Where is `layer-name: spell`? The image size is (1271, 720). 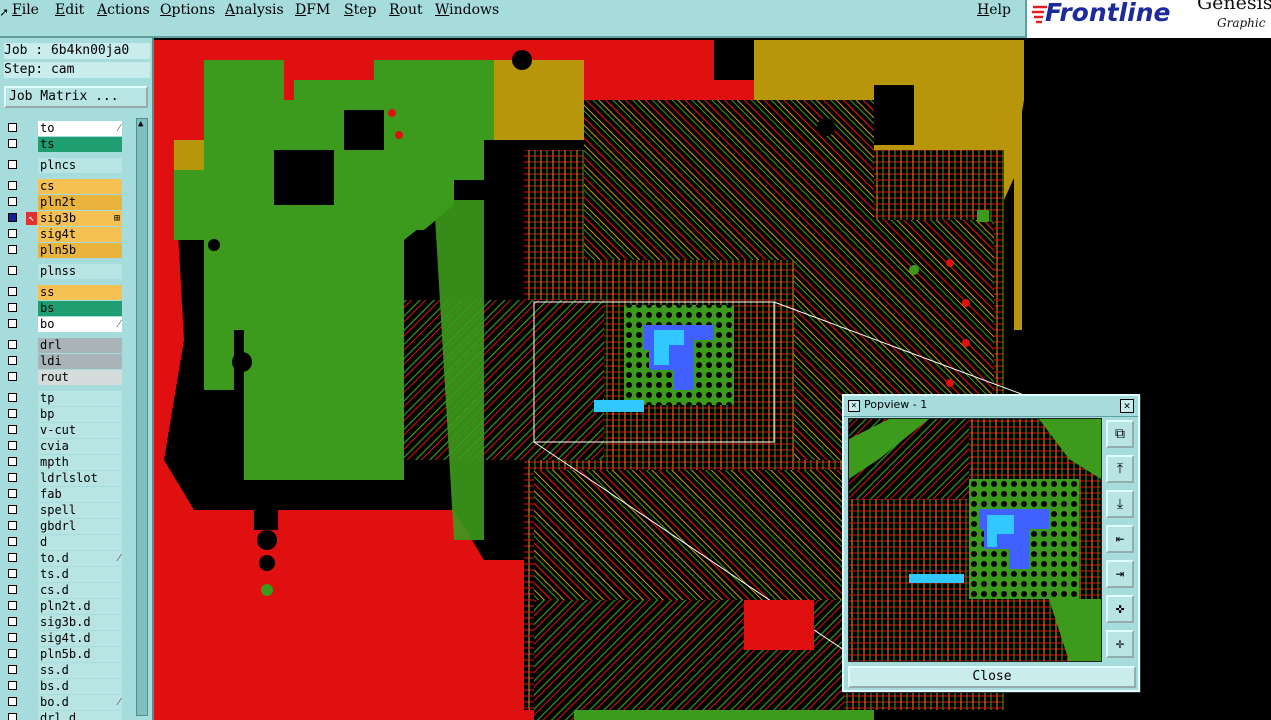 layer-name: spell is located at coordinates (80, 510).